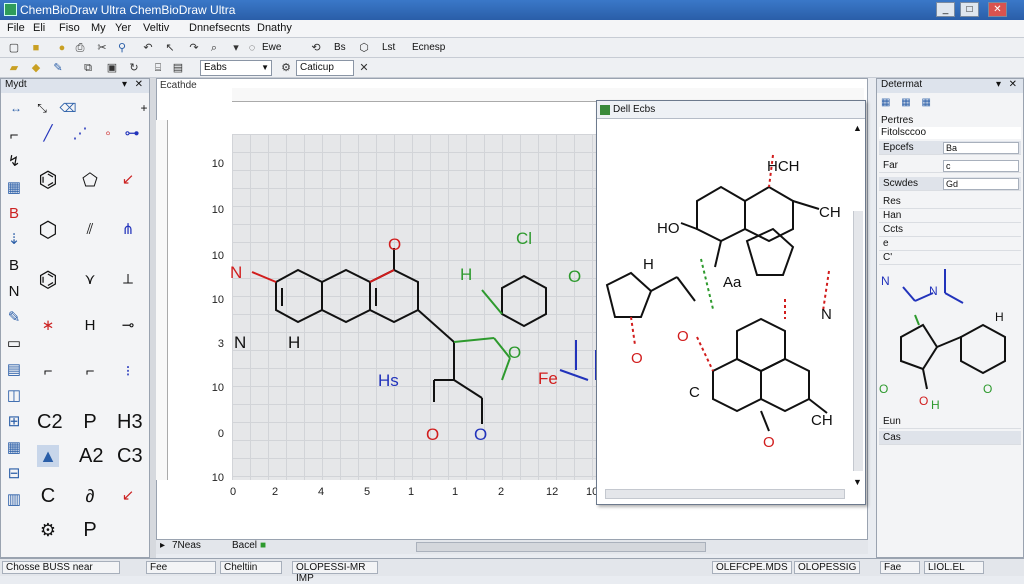 Image resolution: width=1024 pixels, height=584 pixels. Describe the element at coordinates (69, 28) in the screenshot. I see `menu-view: Fiso` at that location.